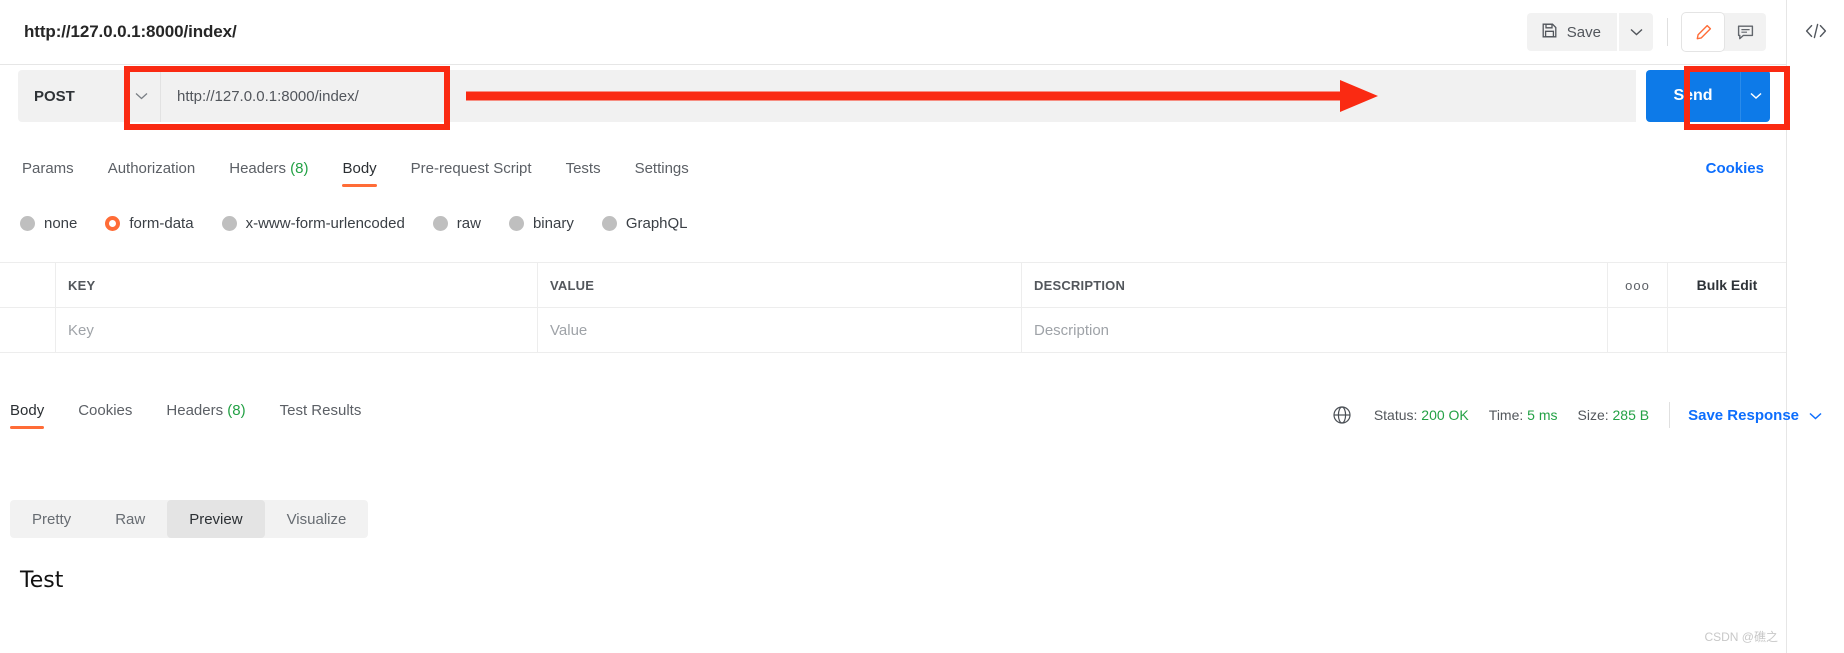 Image resolution: width=1844 pixels, height=653 pixels. Describe the element at coordinates (105, 410) in the screenshot. I see `response-tab-cookies-label: Cookies` at that location.